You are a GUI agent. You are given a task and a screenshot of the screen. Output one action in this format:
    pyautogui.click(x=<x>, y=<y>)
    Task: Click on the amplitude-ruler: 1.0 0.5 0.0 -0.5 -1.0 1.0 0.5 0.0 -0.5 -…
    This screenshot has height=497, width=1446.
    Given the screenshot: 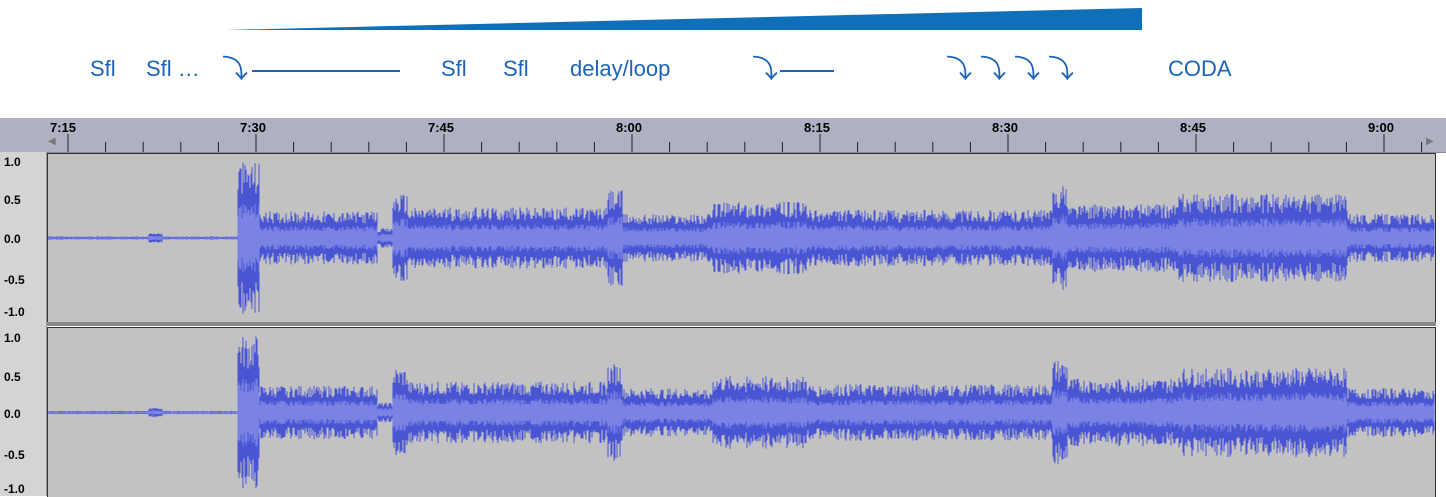 What is the action you would take?
    pyautogui.click(x=23, y=324)
    